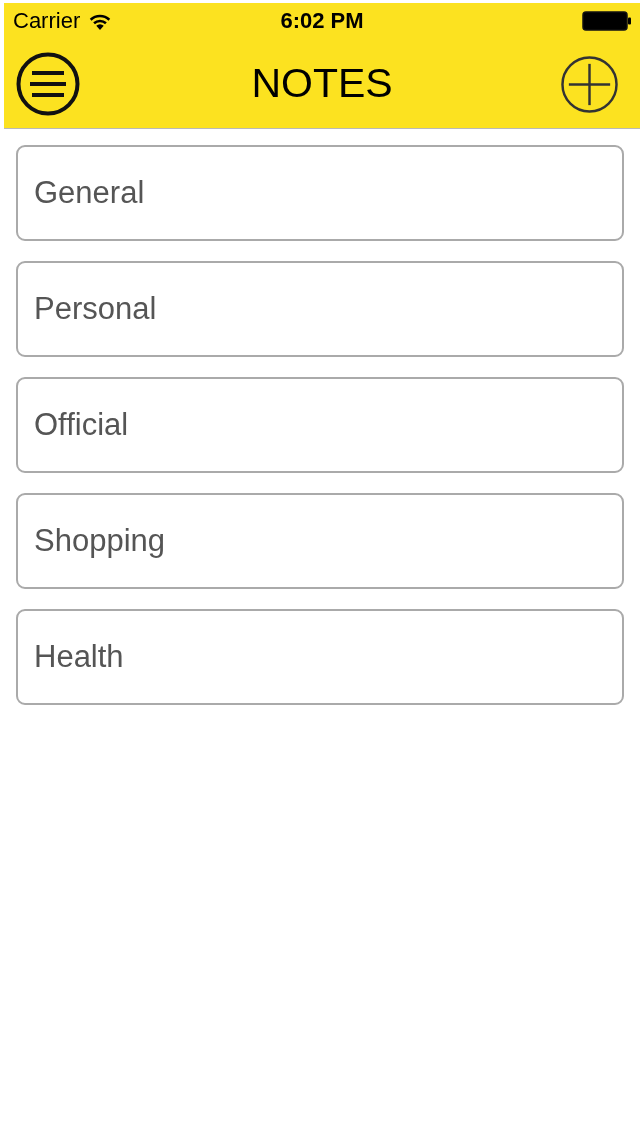 The image size is (640, 1136). I want to click on category-item: Shopping, so click(320, 541).